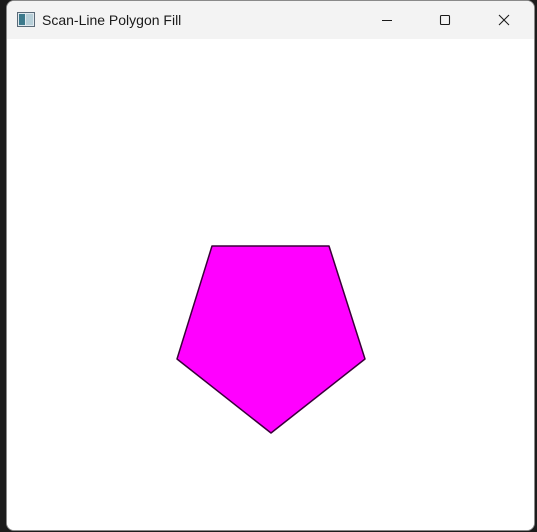  I want to click on minimize-button, so click(387, 20).